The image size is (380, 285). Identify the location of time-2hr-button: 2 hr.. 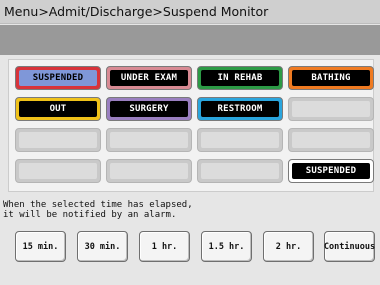
(288, 246).